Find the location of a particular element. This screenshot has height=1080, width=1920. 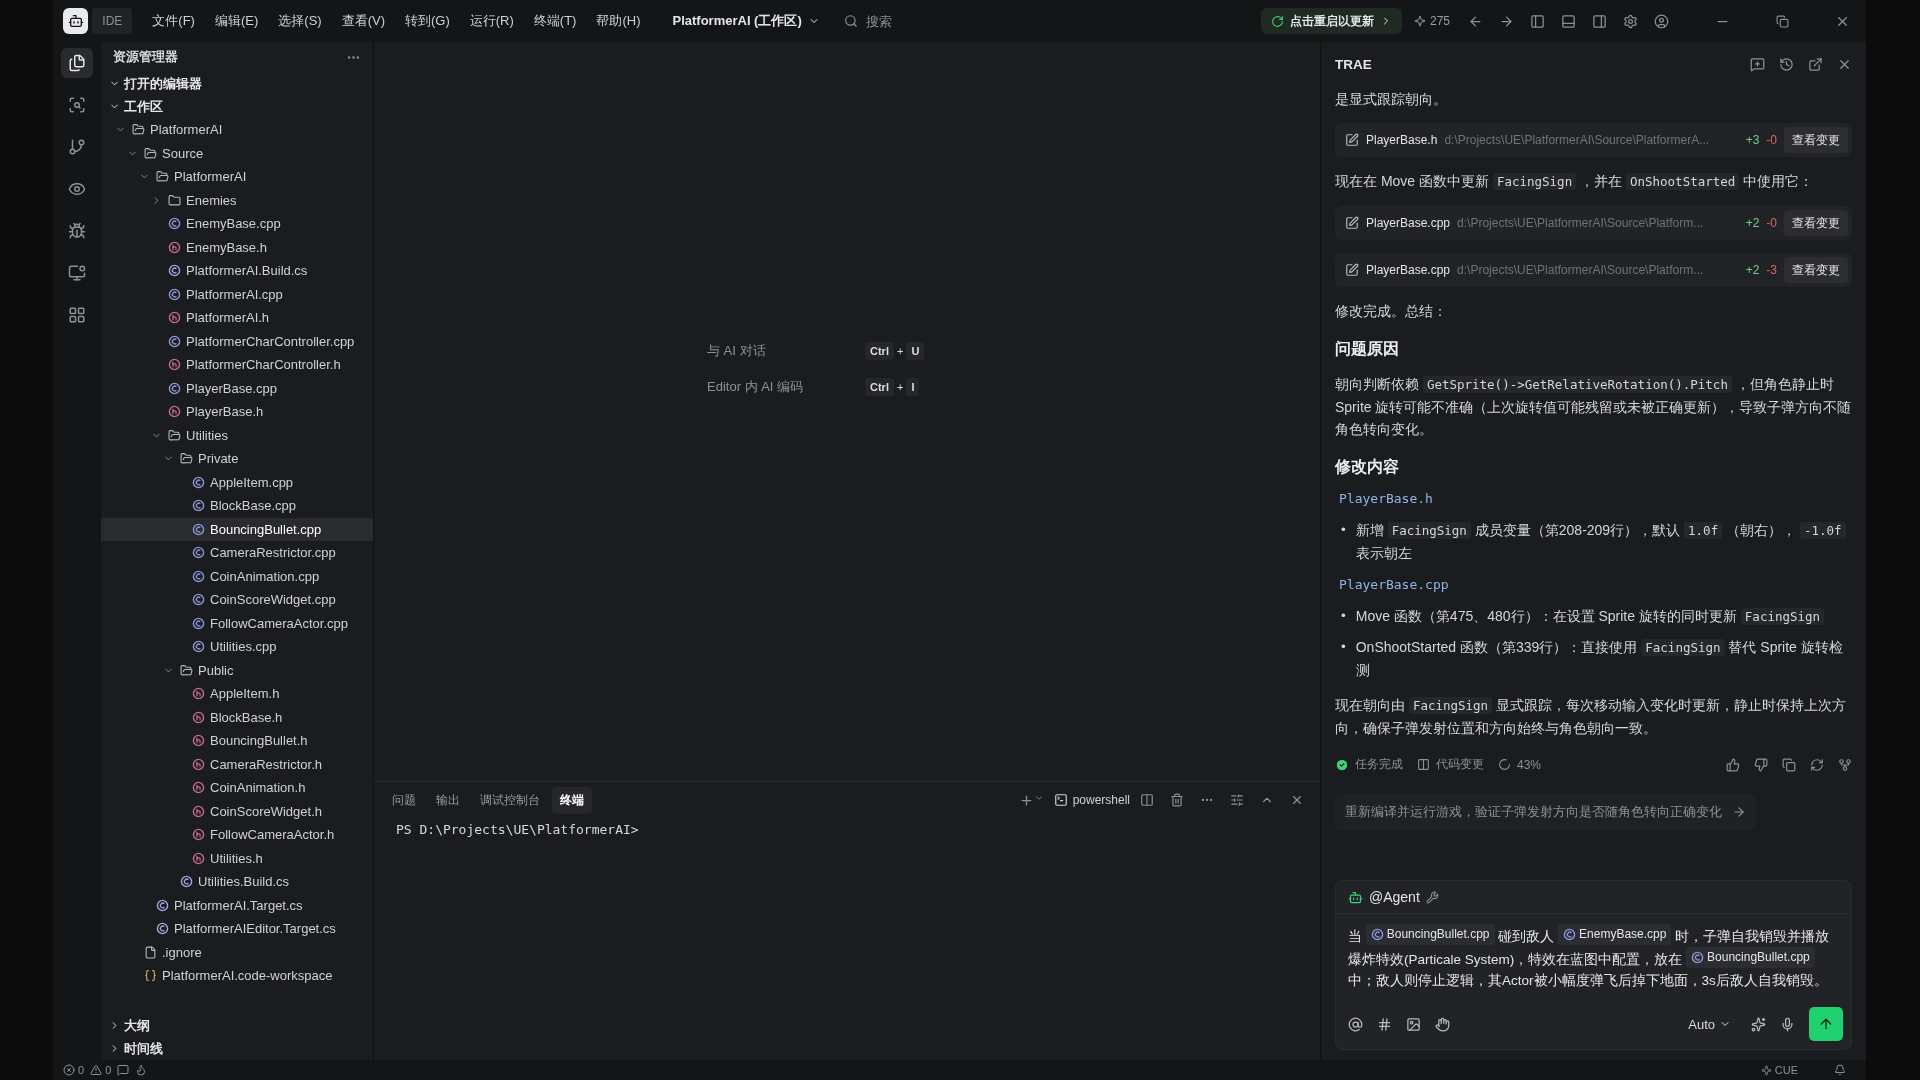

message-text: 是显式跟踪朝向。 is located at coordinates (1391, 99).